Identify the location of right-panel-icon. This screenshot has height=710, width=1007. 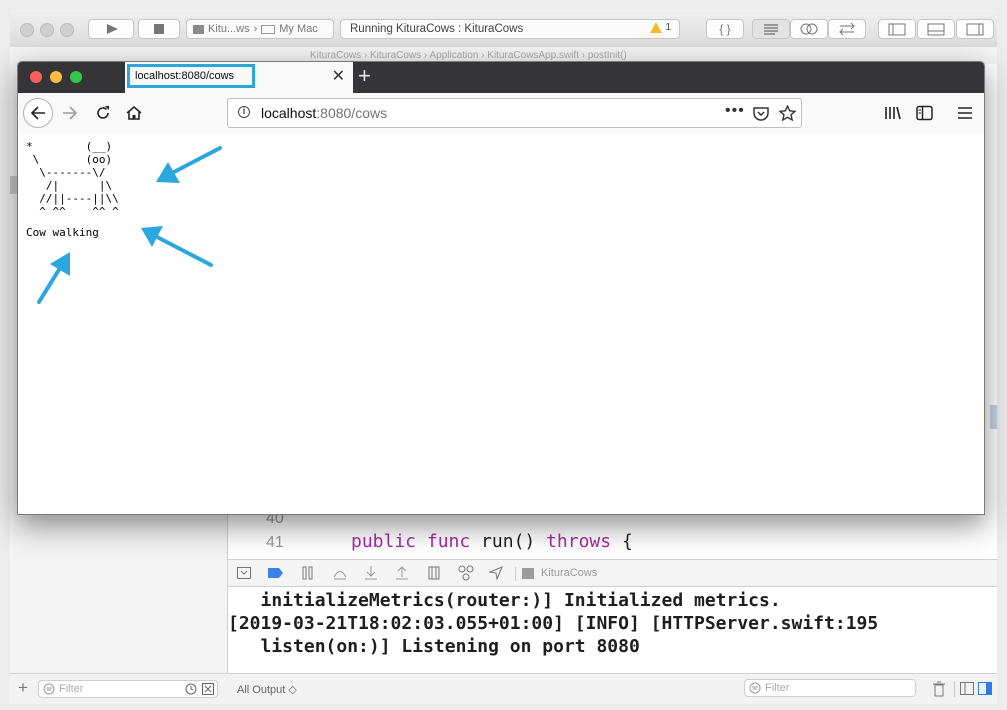
(975, 29).